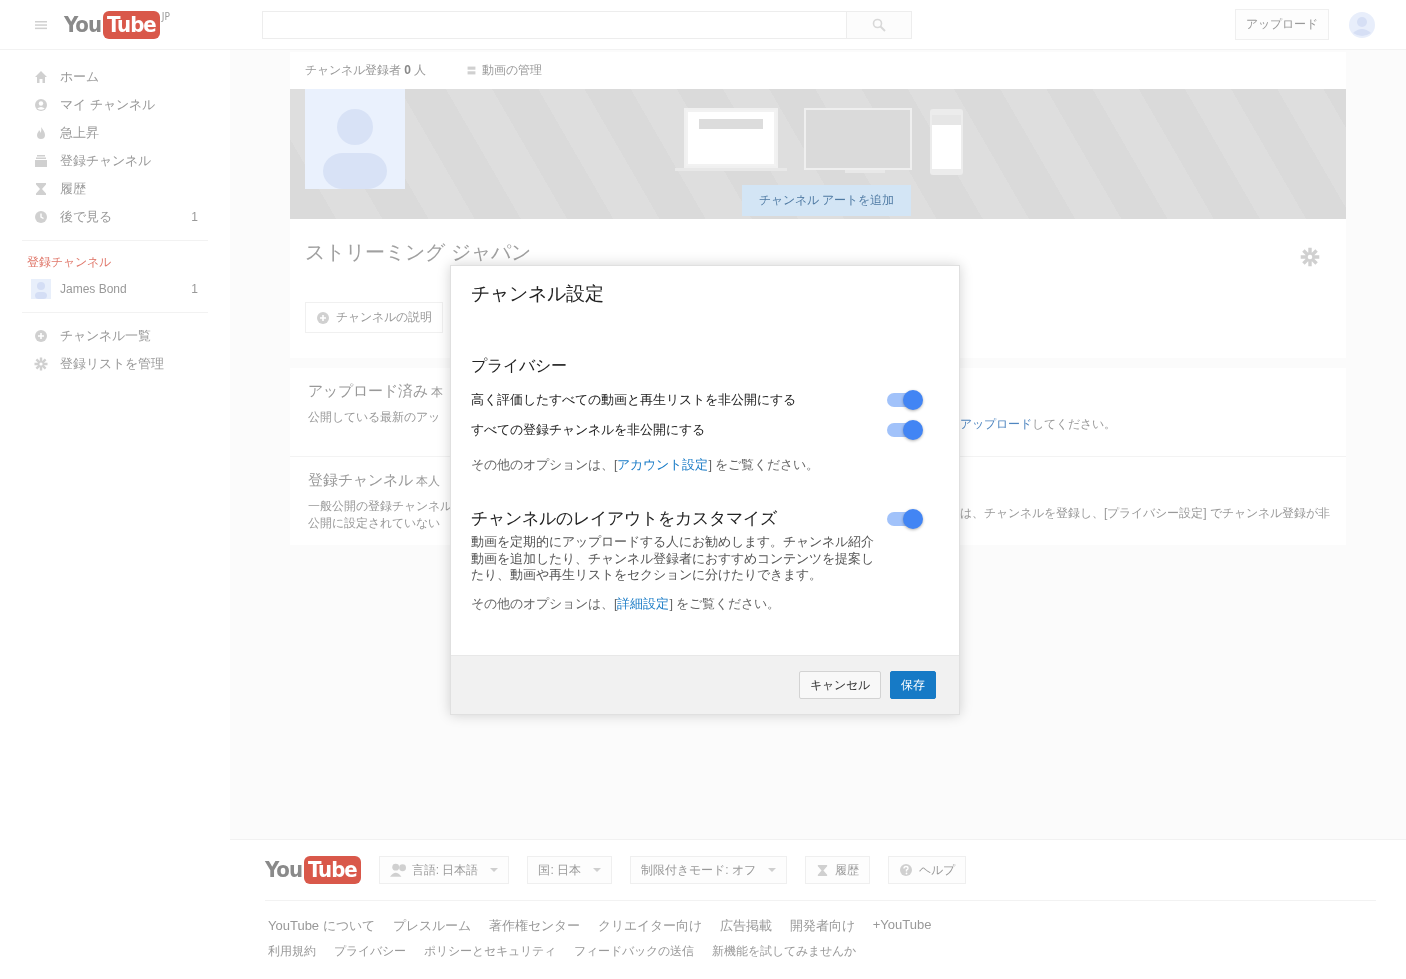 The width and height of the screenshot is (1406, 979). Describe the element at coordinates (115, 133) in the screenshot. I see `sidebar-item: 急上昇` at that location.